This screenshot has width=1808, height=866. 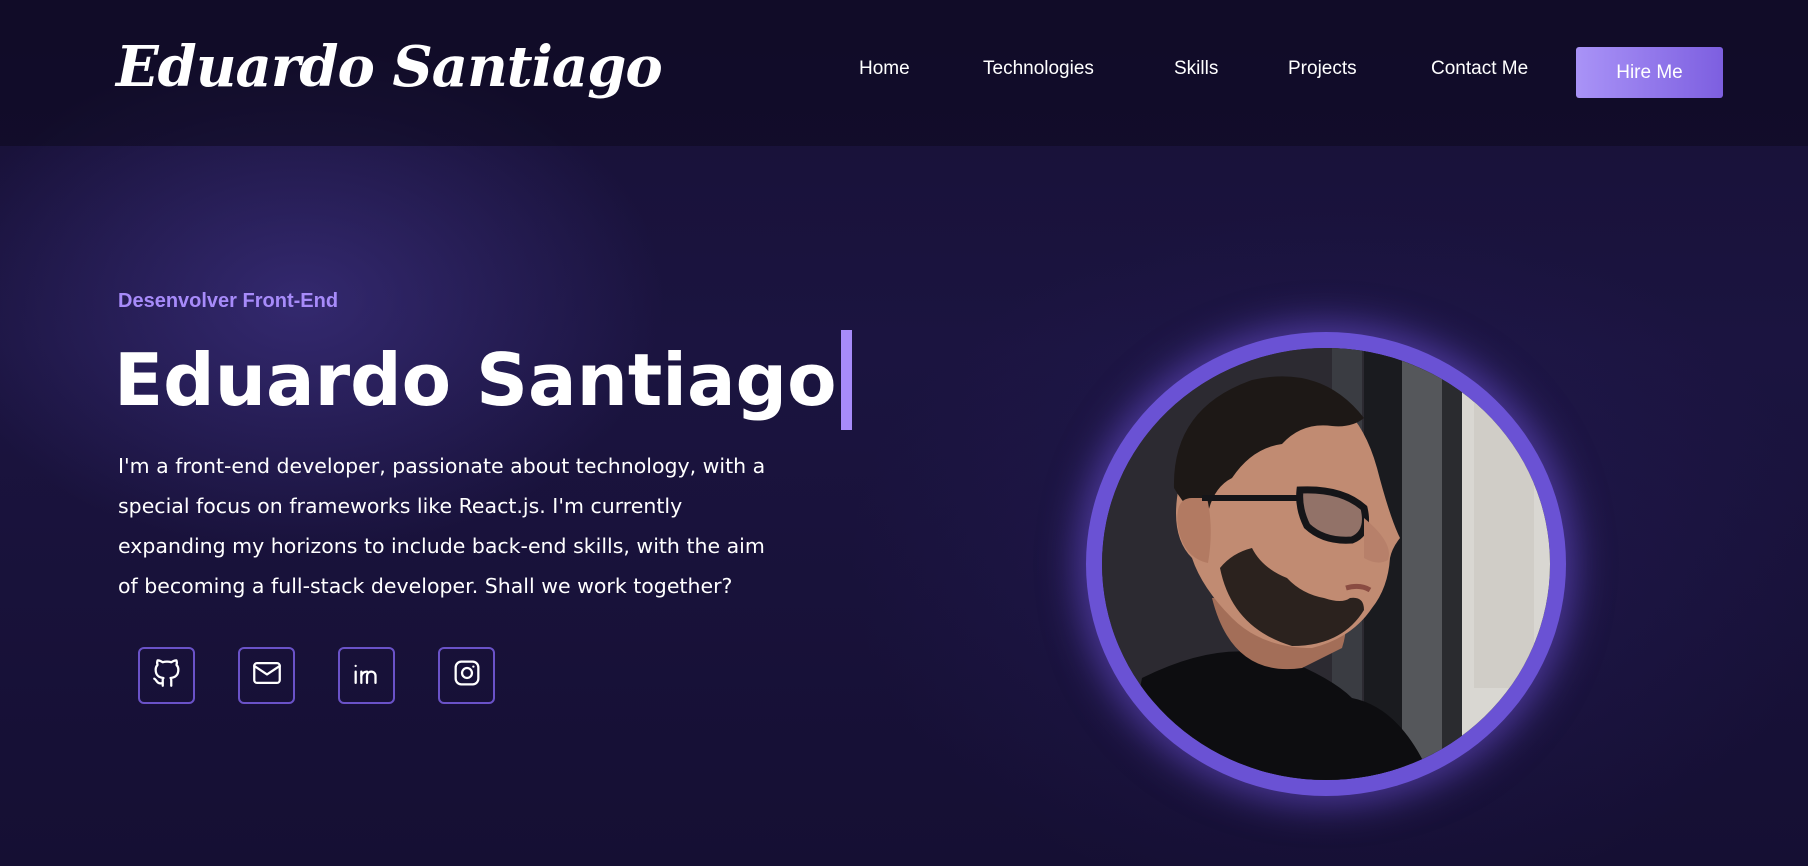 What do you see at coordinates (475, 380) in the screenshot?
I see `hero-title-text: Eduardo Santiago` at bounding box center [475, 380].